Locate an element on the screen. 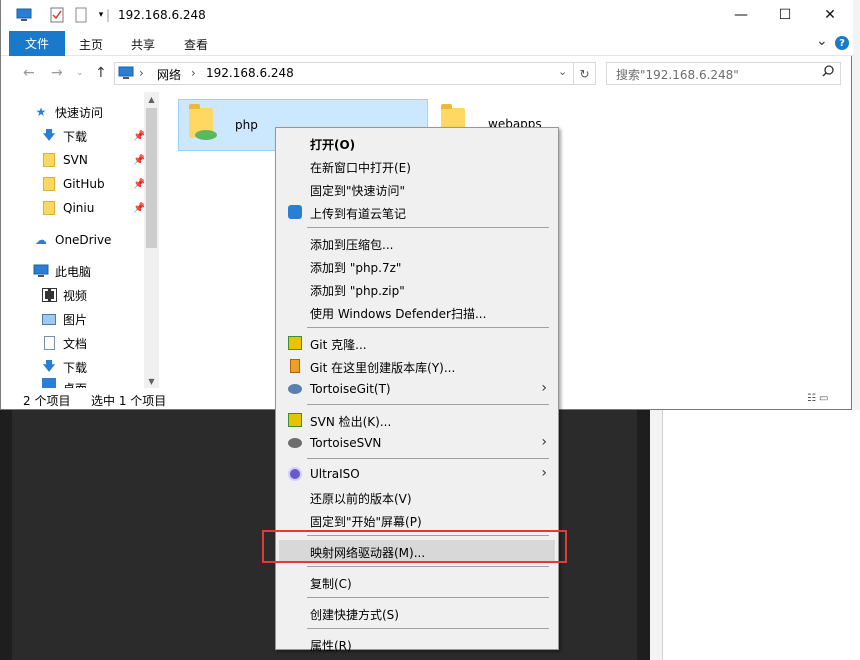  nav-scrollbar: ▲ ▼ is located at coordinates (151, 240).